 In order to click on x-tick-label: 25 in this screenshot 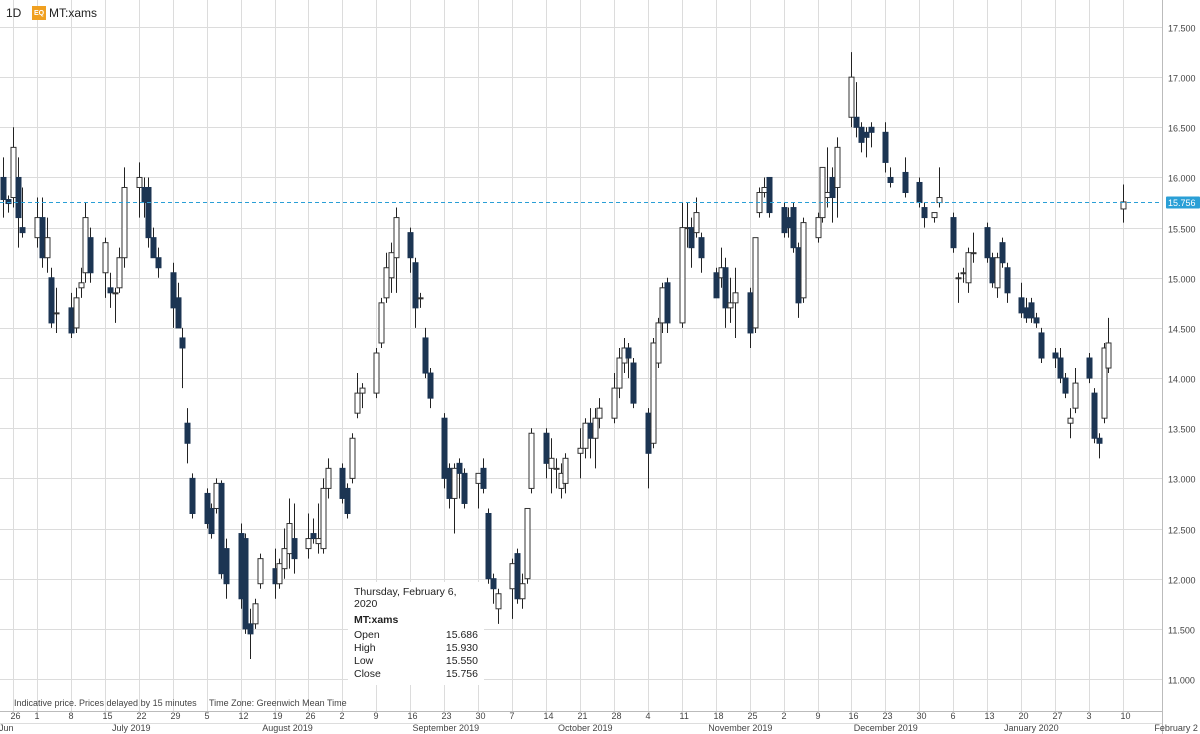, I will do `click(753, 716)`.